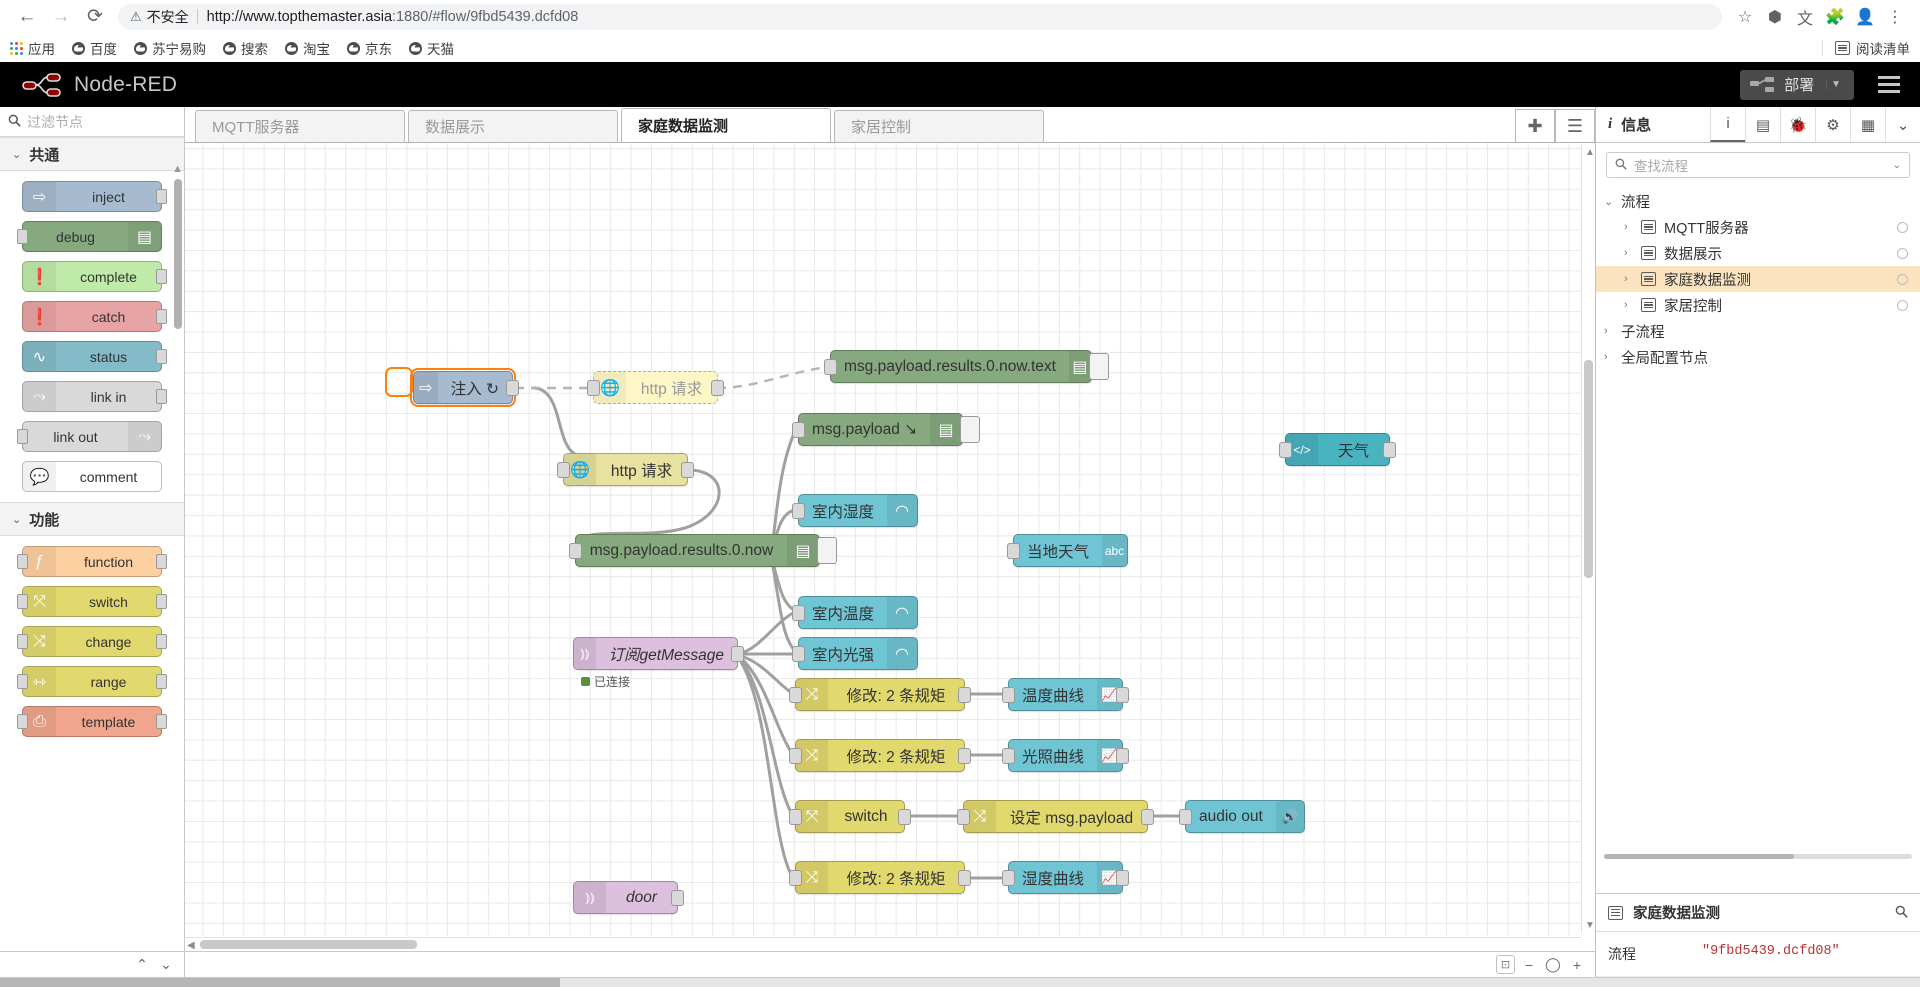 This screenshot has width=1920, height=987. What do you see at coordinates (966, 366) in the screenshot?
I see `flow-node-debug-text: msg.payload.results.0.now.text ▤` at bounding box center [966, 366].